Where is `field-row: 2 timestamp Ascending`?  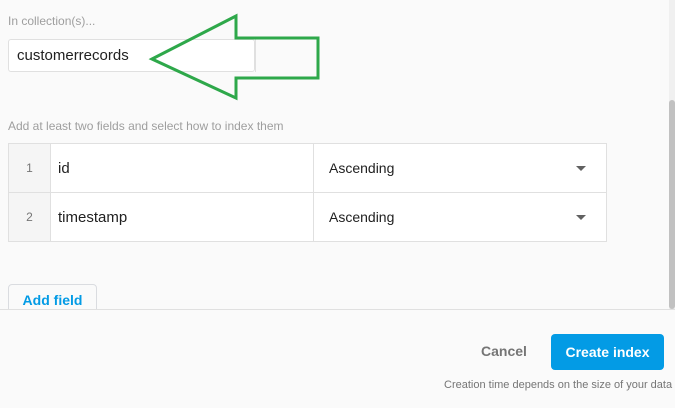 field-row: 2 timestamp Ascending is located at coordinates (307, 217).